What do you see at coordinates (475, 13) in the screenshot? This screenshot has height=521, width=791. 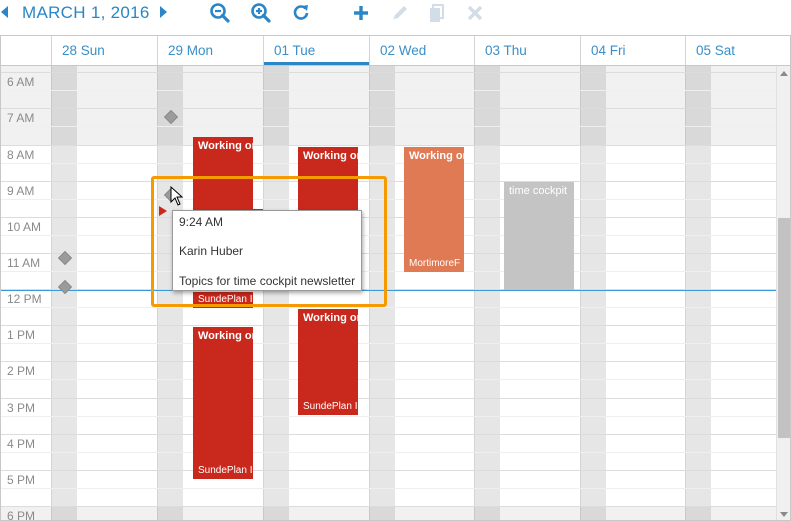 I see `close-icon` at bounding box center [475, 13].